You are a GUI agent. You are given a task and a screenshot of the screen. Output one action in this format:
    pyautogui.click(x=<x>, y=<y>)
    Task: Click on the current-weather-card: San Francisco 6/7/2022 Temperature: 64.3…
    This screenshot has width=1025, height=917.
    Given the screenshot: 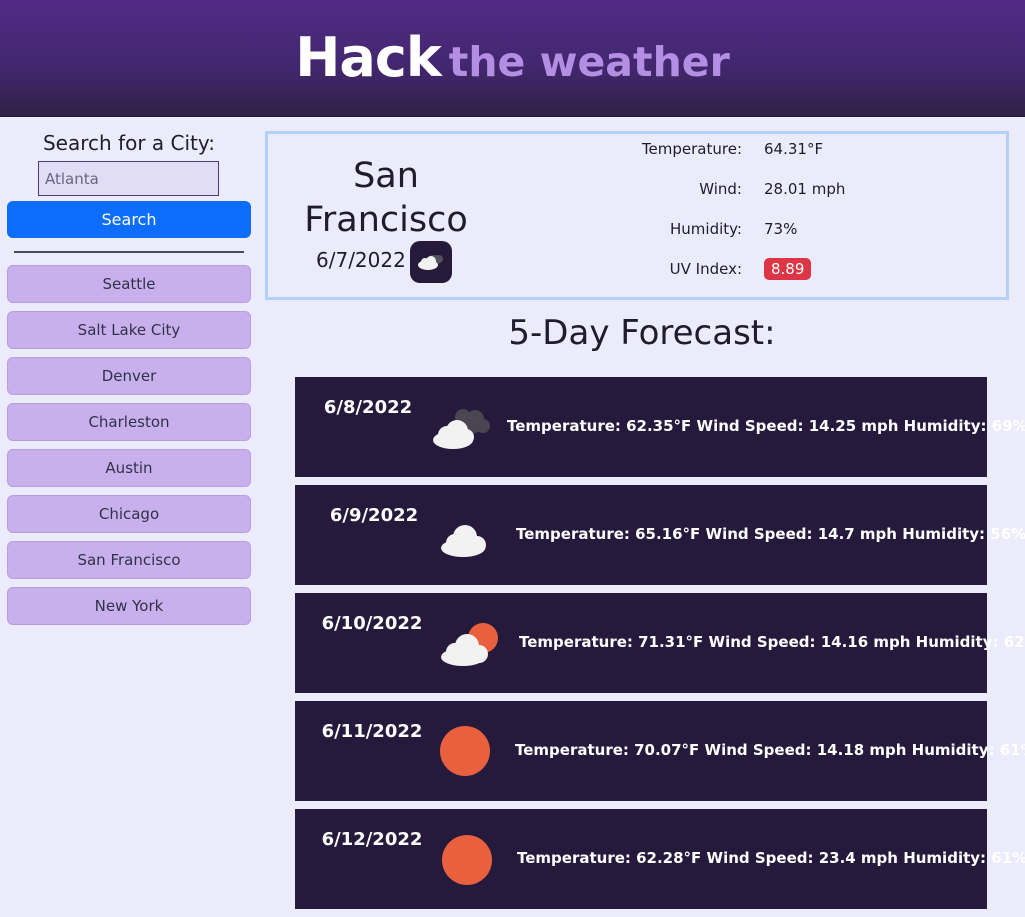 What is the action you would take?
    pyautogui.click(x=637, y=215)
    